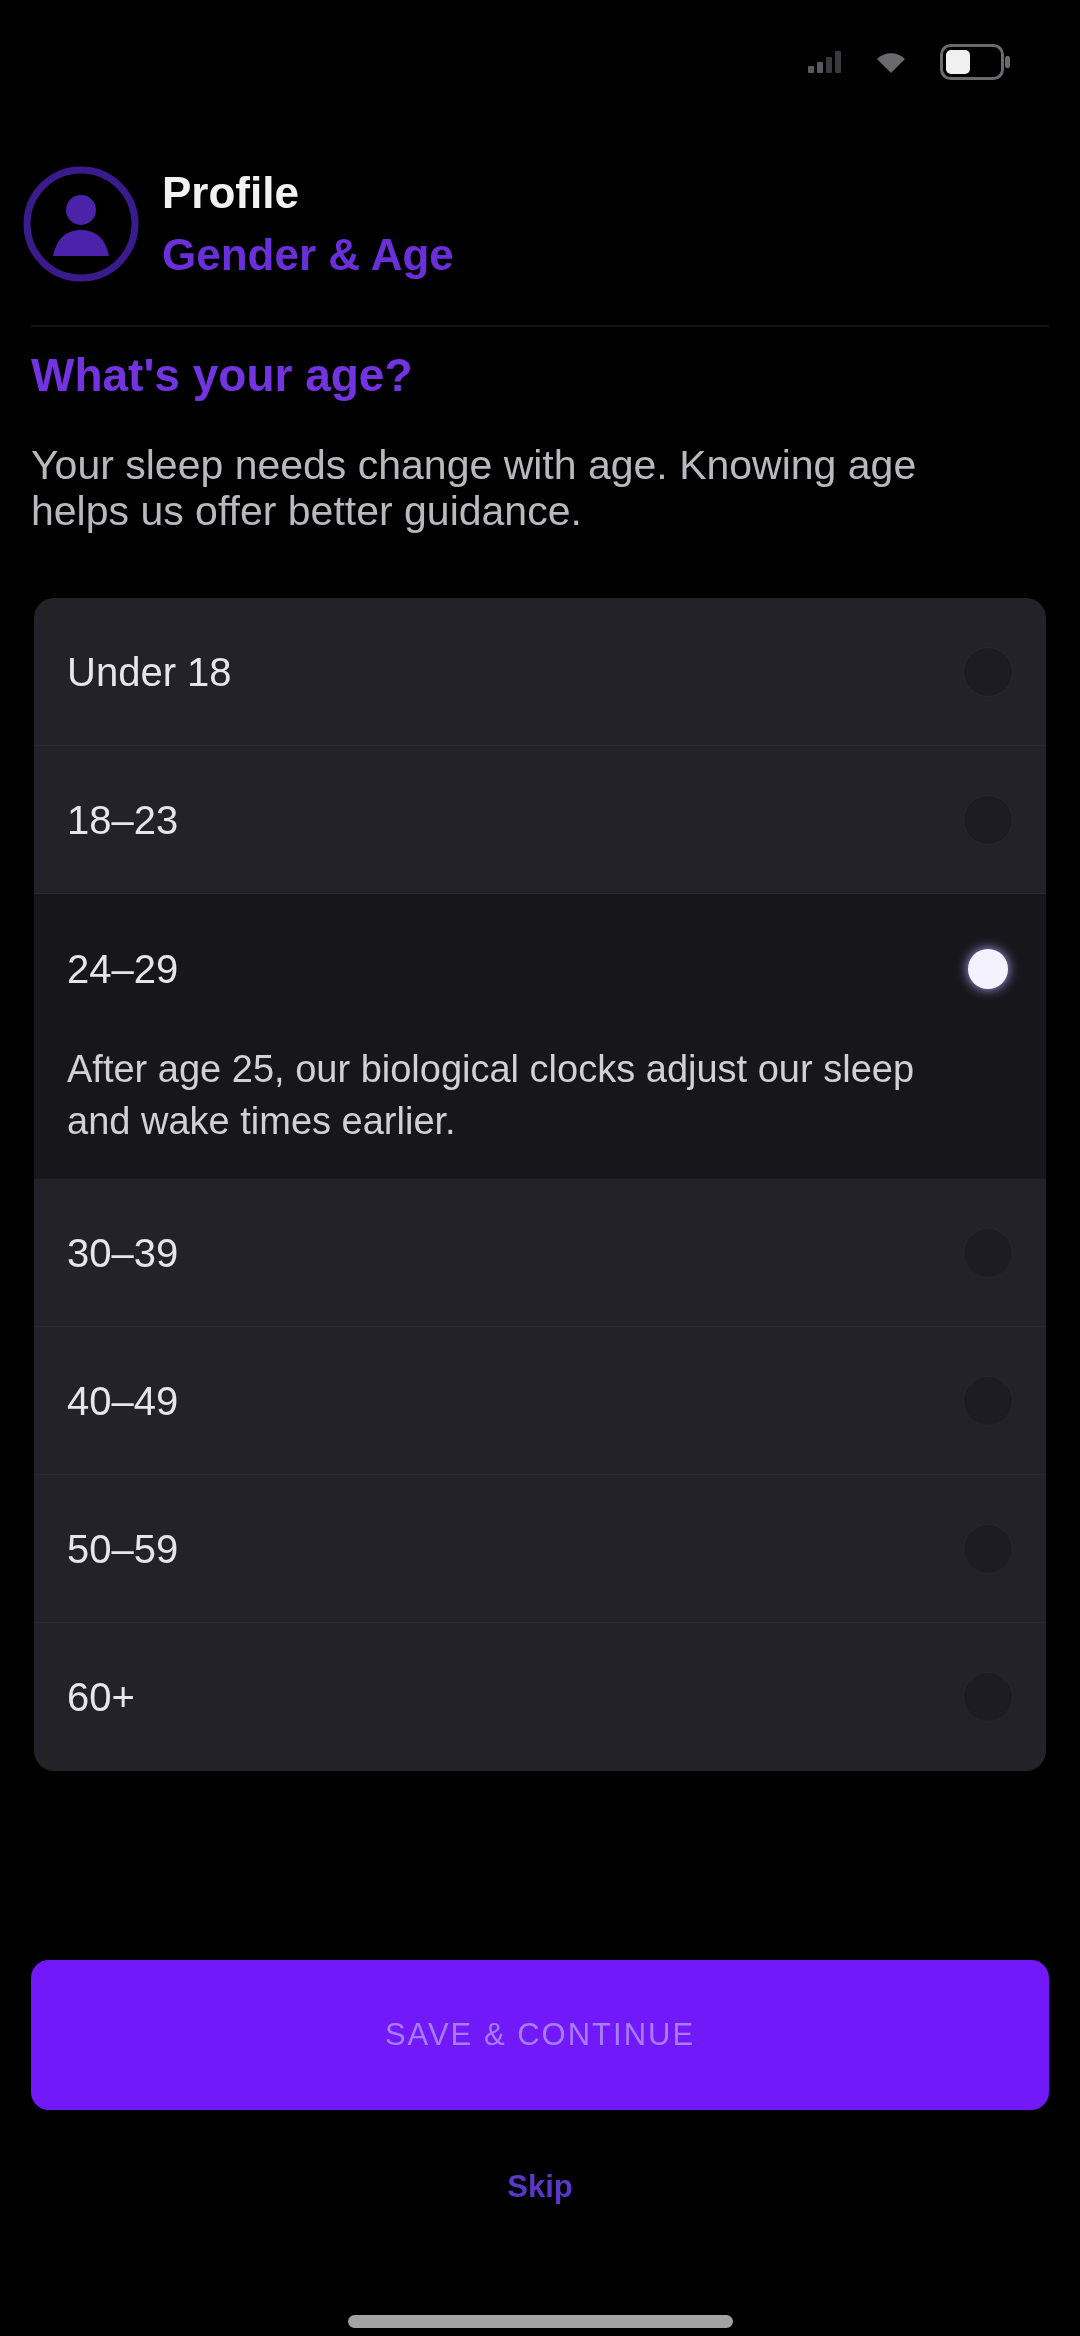  Describe the element at coordinates (540, 1549) in the screenshot. I see `age-option: 50–59` at that location.